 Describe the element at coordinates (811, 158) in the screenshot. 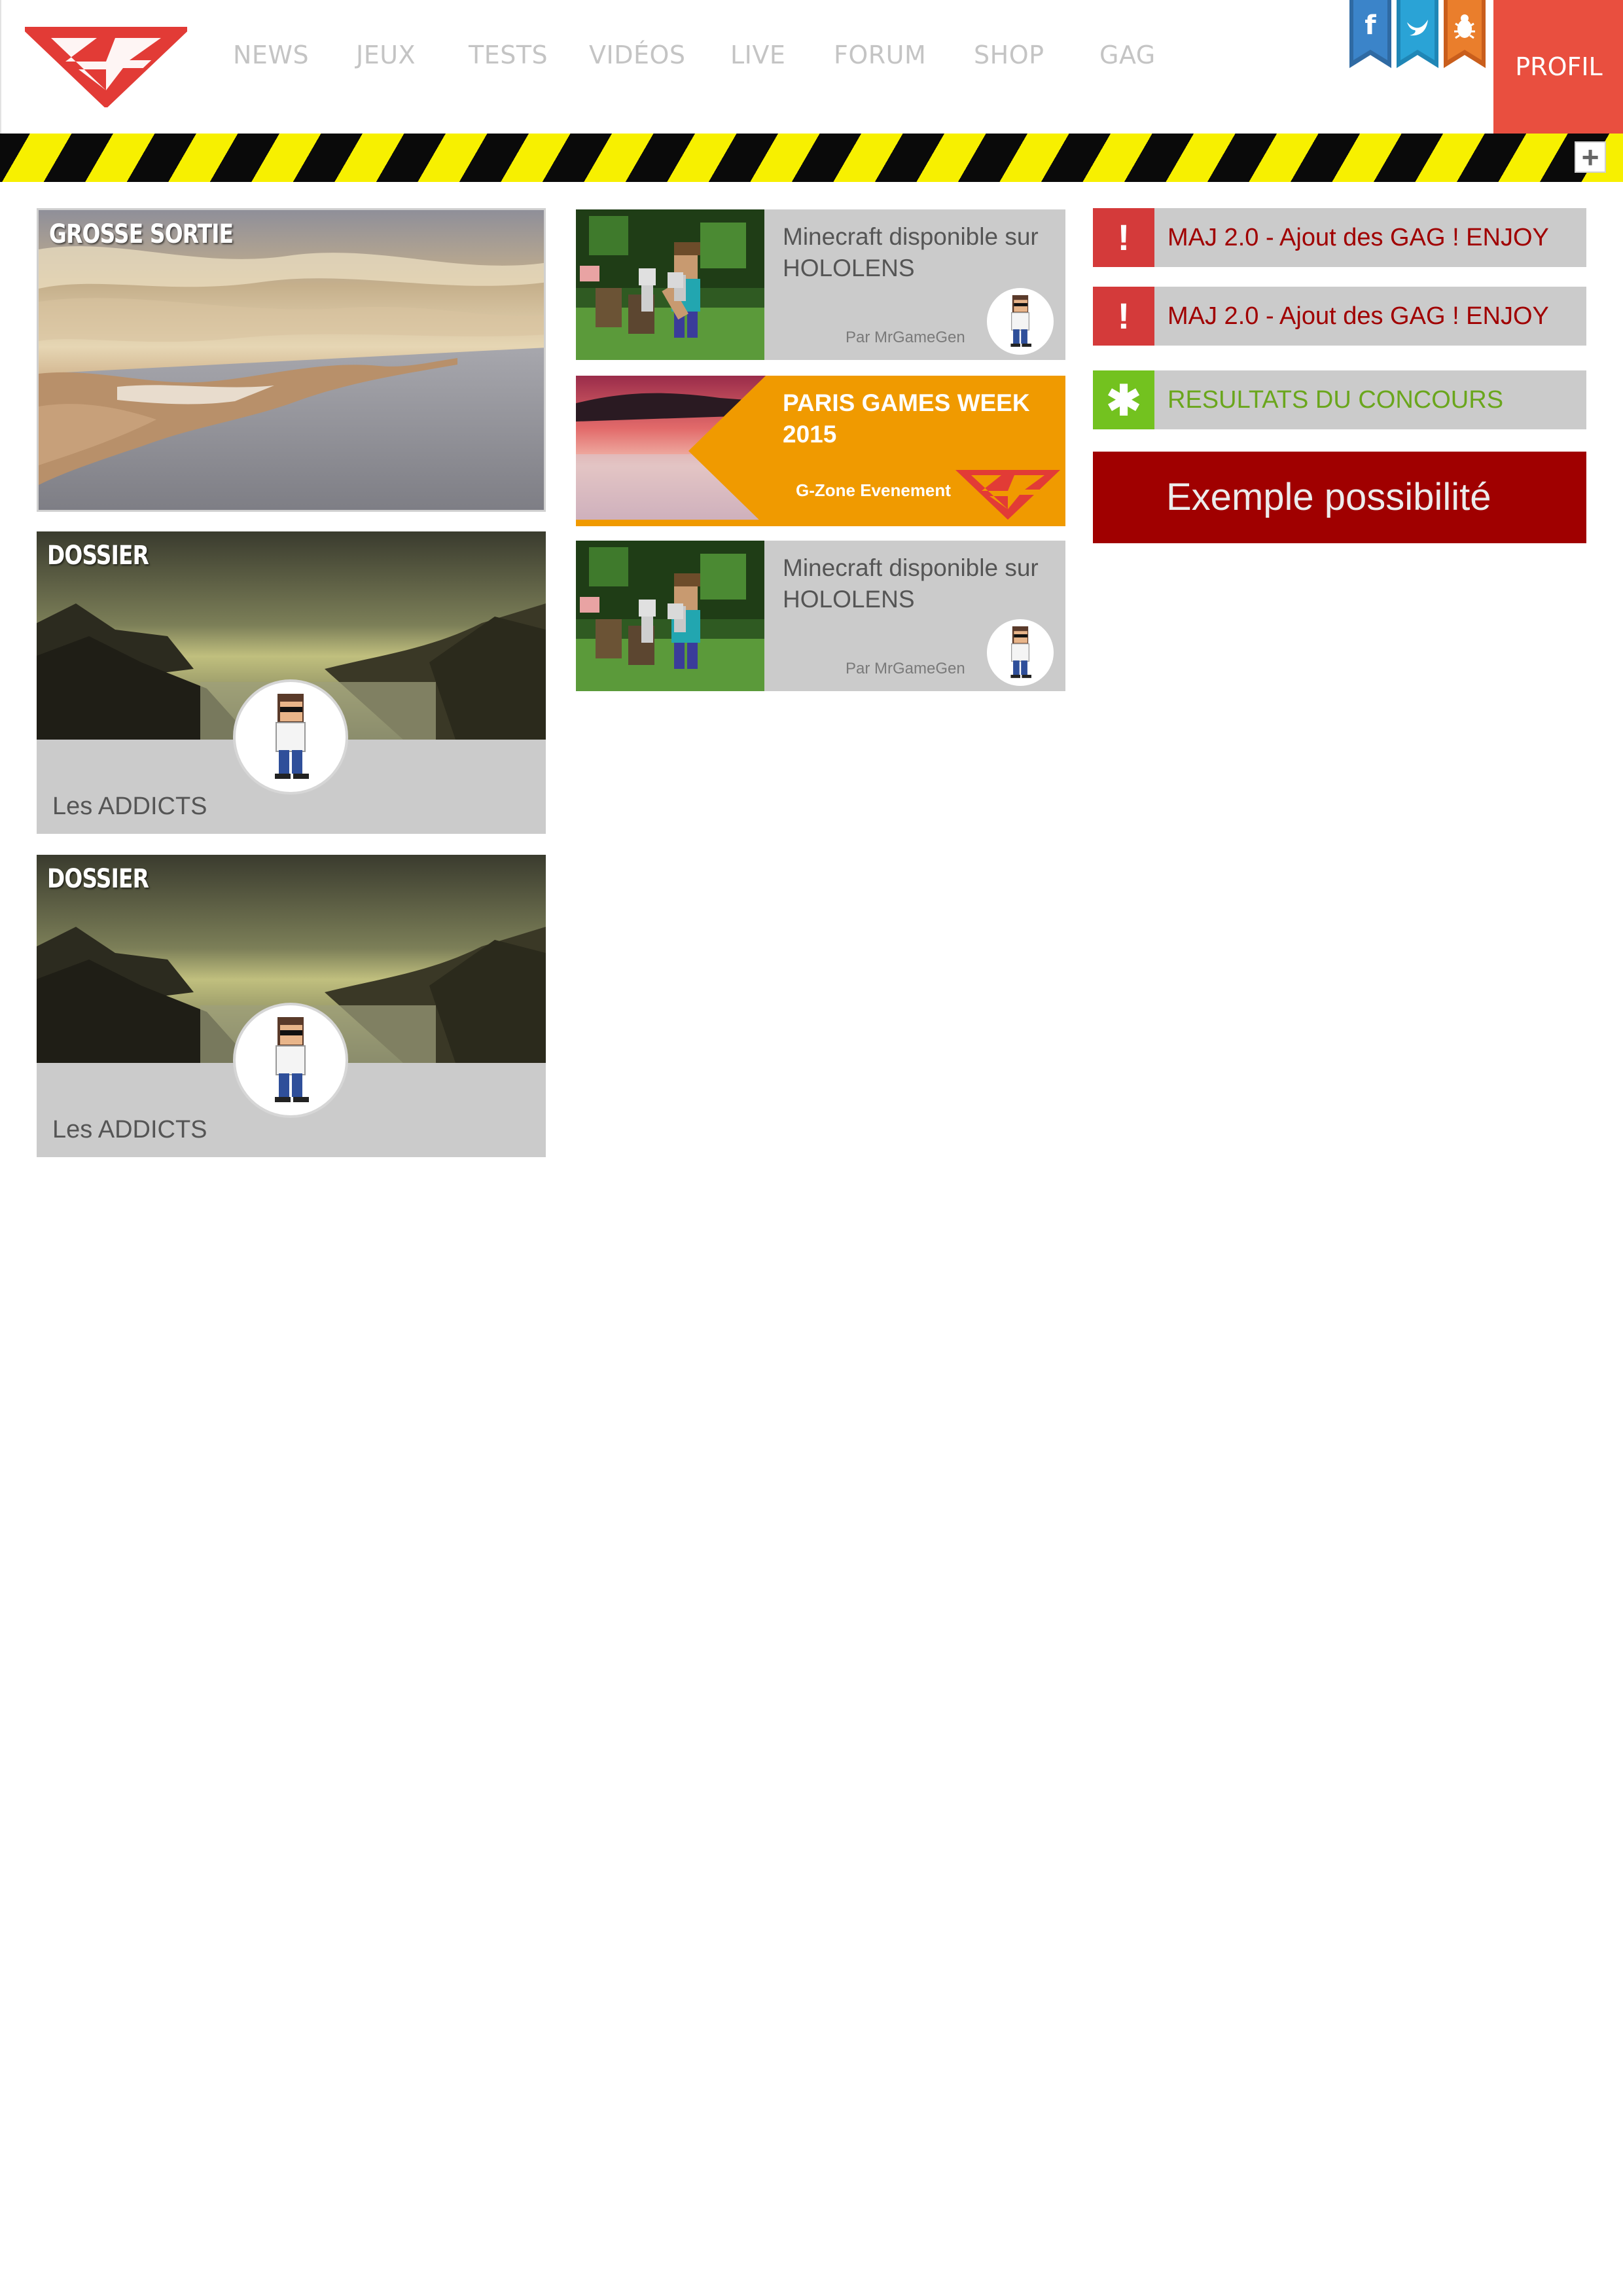

I see `hazard-stripe-banner` at that location.